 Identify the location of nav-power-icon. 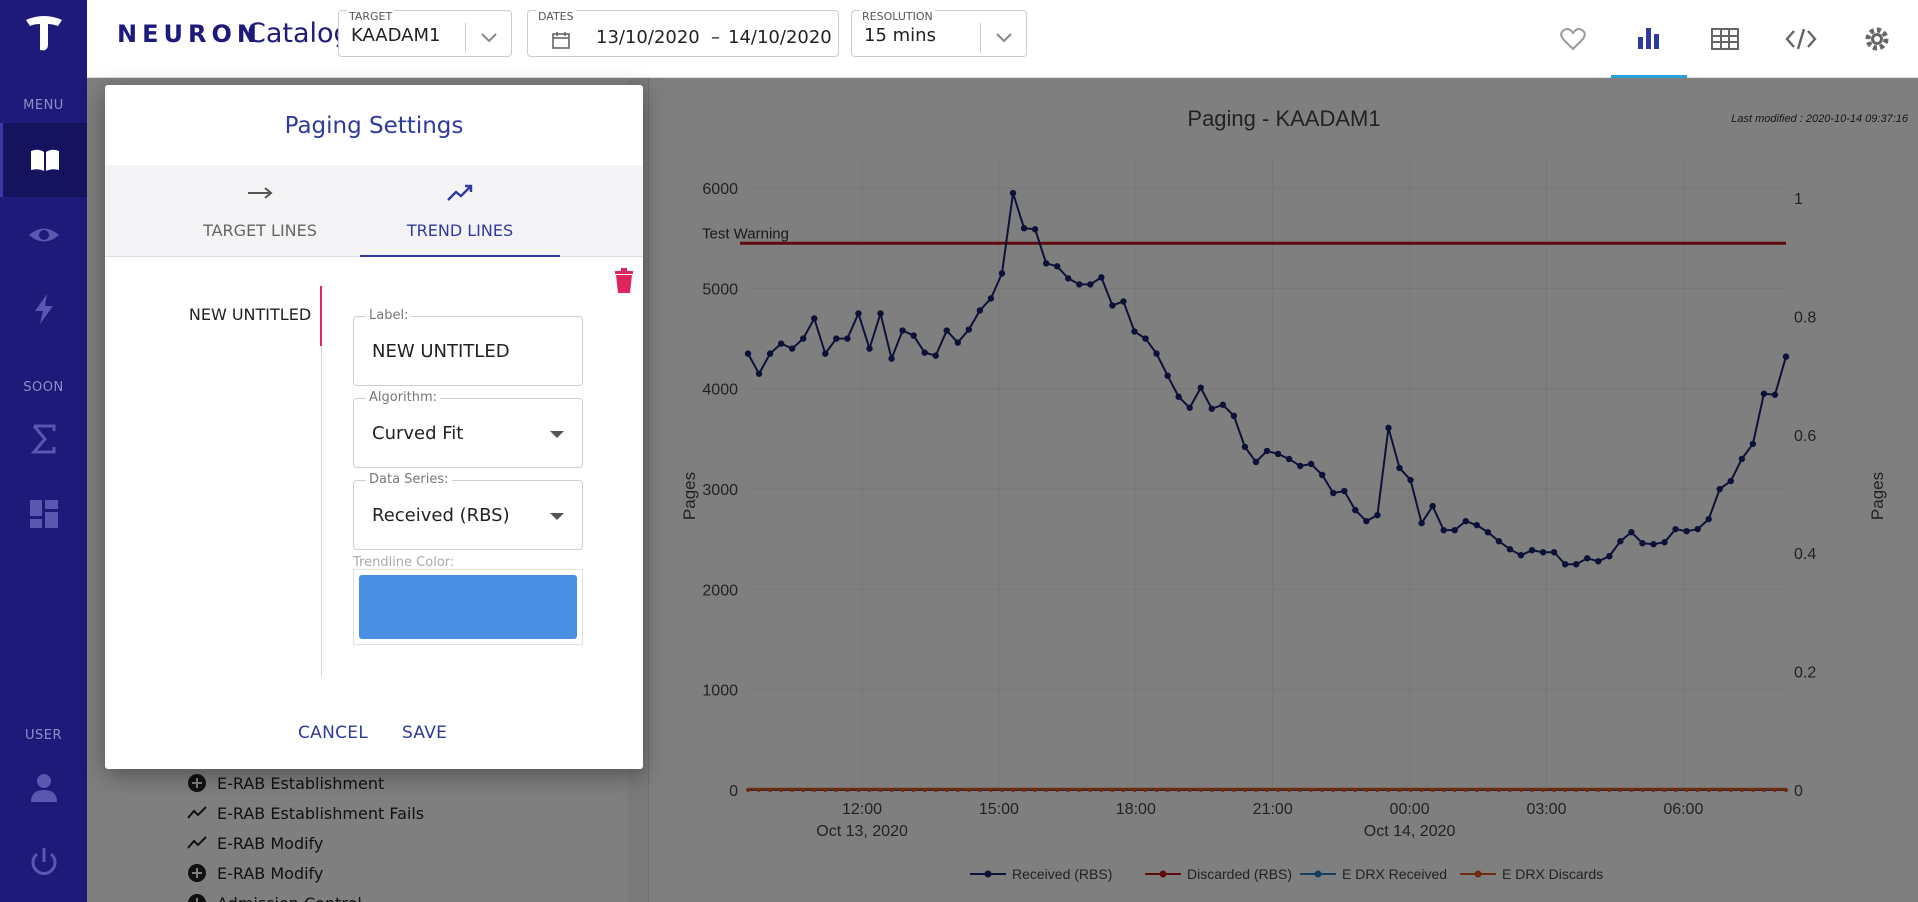
(43, 862).